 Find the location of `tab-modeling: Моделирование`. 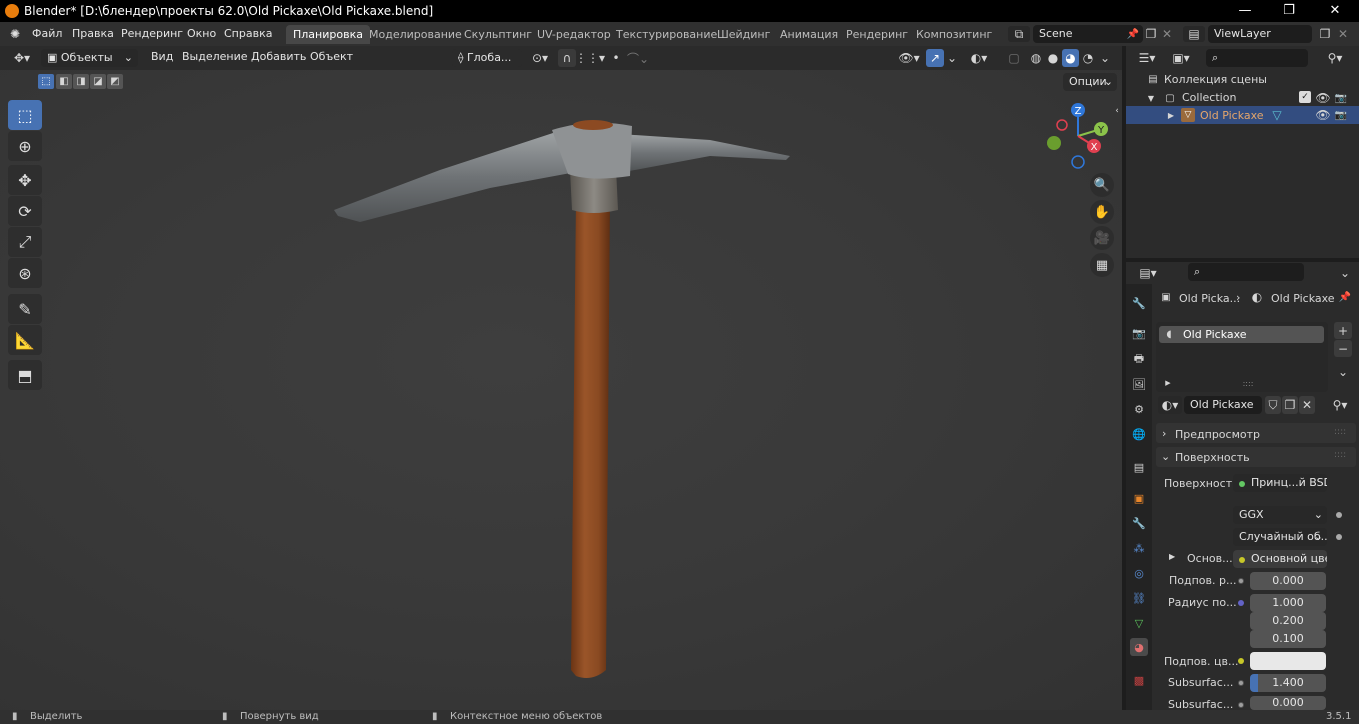

tab-modeling: Моделирование is located at coordinates (415, 34).